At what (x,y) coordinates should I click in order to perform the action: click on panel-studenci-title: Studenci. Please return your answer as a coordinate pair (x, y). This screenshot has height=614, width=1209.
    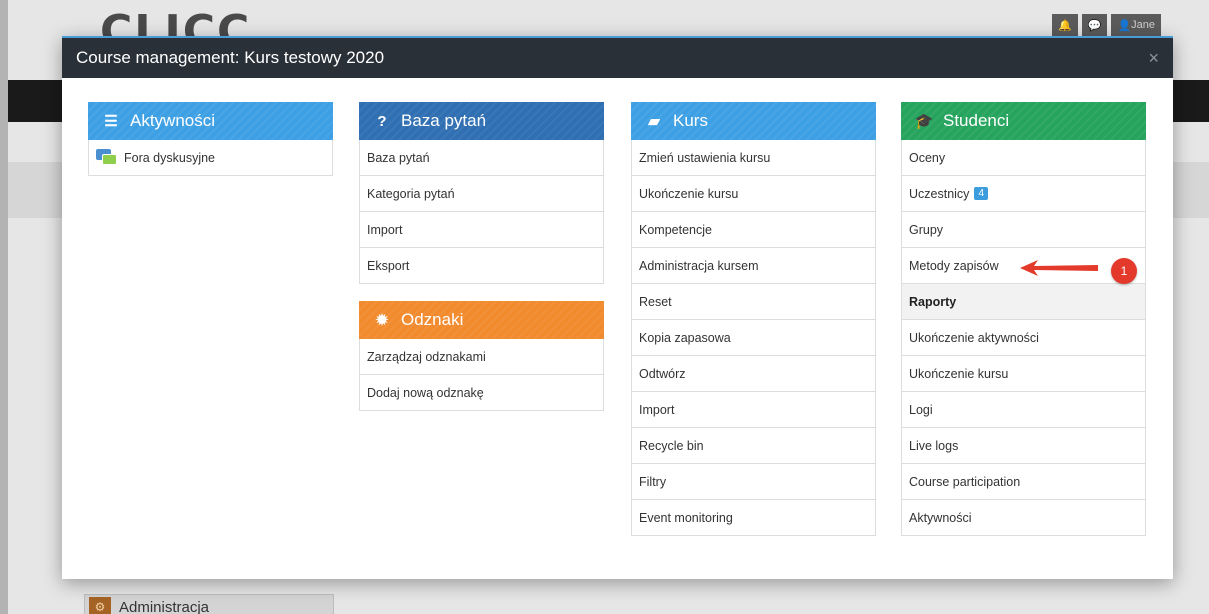
    Looking at the image, I should click on (976, 120).